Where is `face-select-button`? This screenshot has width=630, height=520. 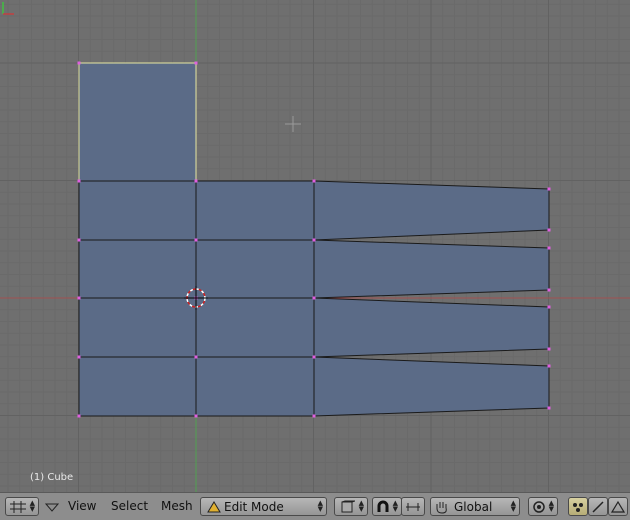
face-select-button is located at coordinates (618, 506).